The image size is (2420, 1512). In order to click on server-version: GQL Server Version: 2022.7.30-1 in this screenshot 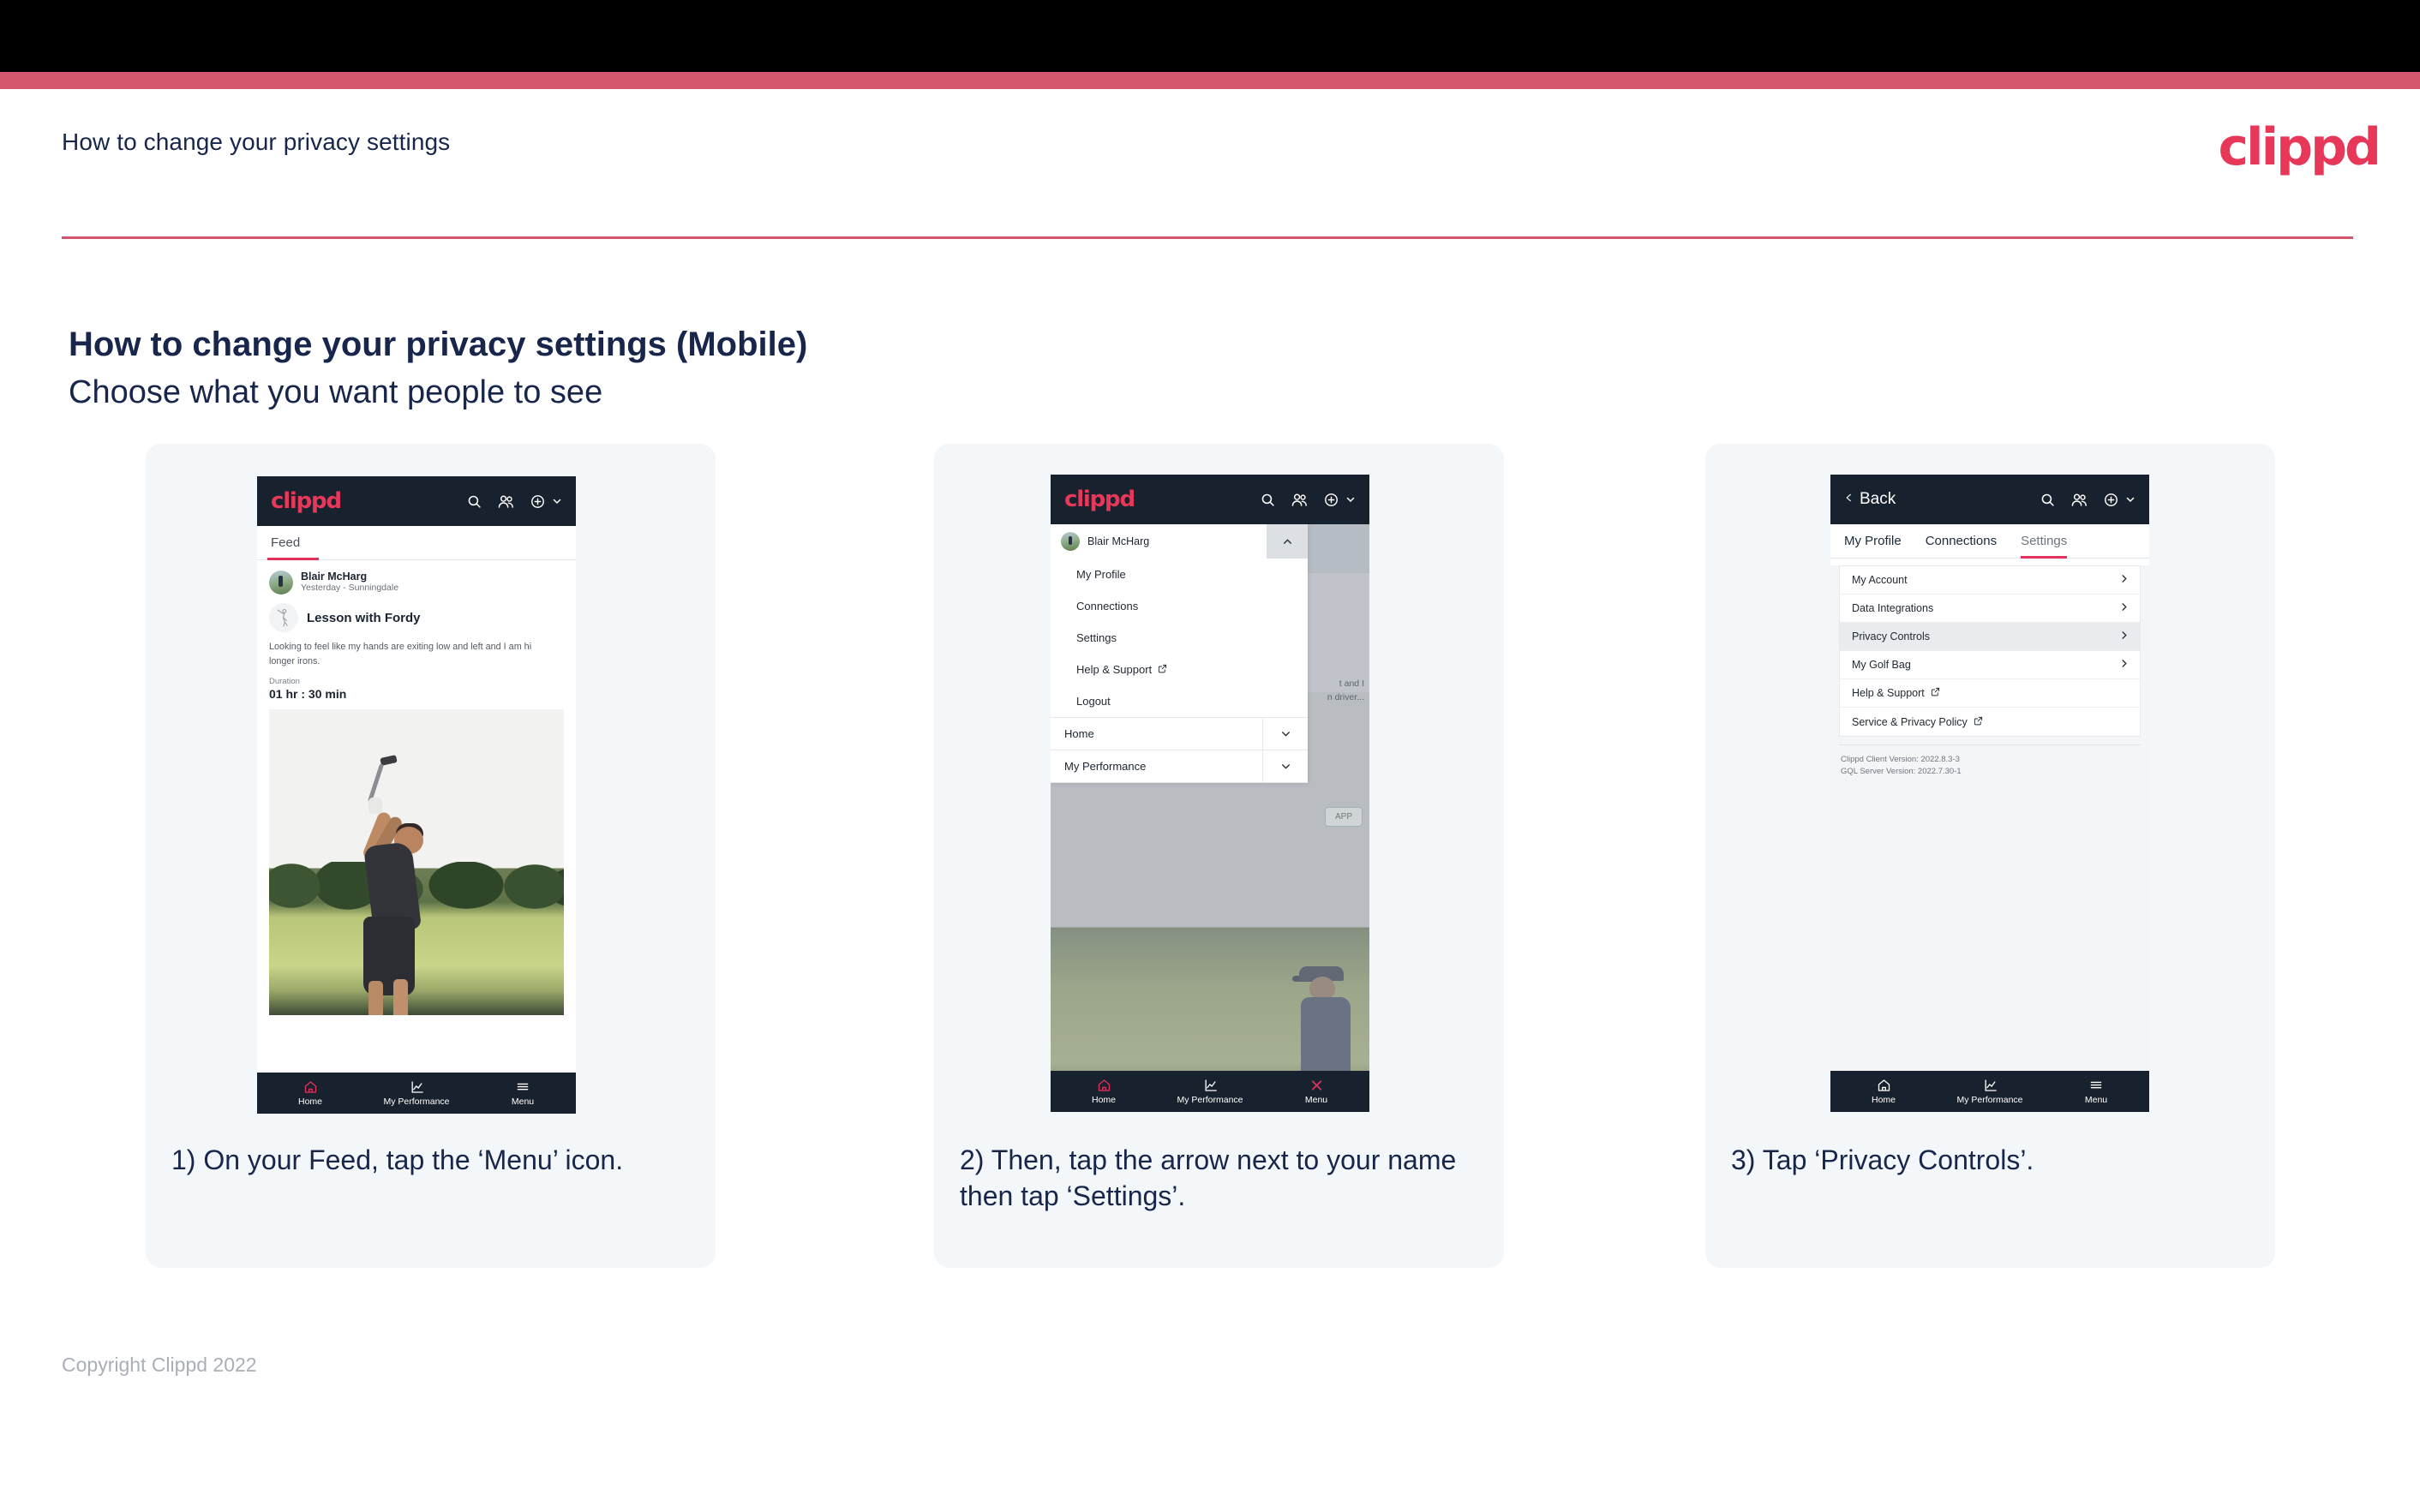, I will do `click(1901, 772)`.